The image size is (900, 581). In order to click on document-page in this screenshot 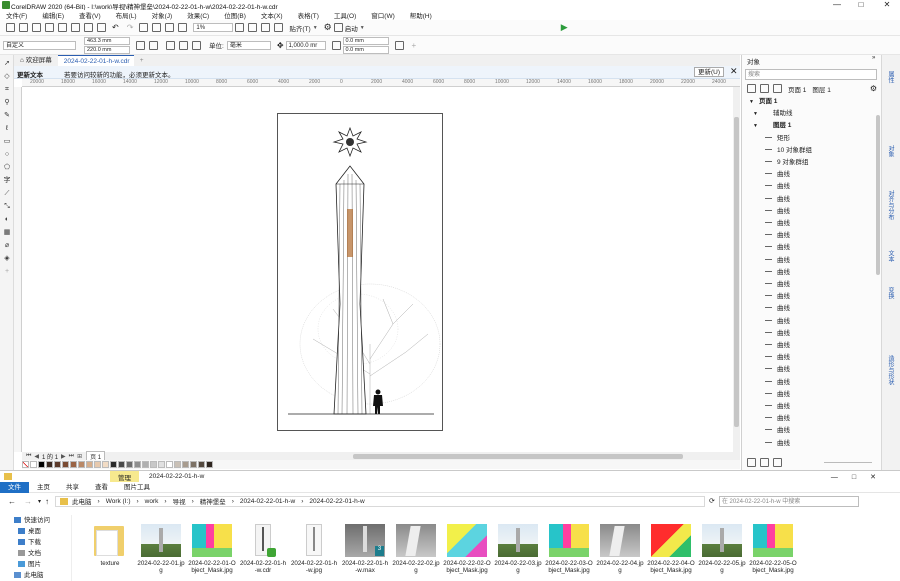, I will do `click(360, 272)`.